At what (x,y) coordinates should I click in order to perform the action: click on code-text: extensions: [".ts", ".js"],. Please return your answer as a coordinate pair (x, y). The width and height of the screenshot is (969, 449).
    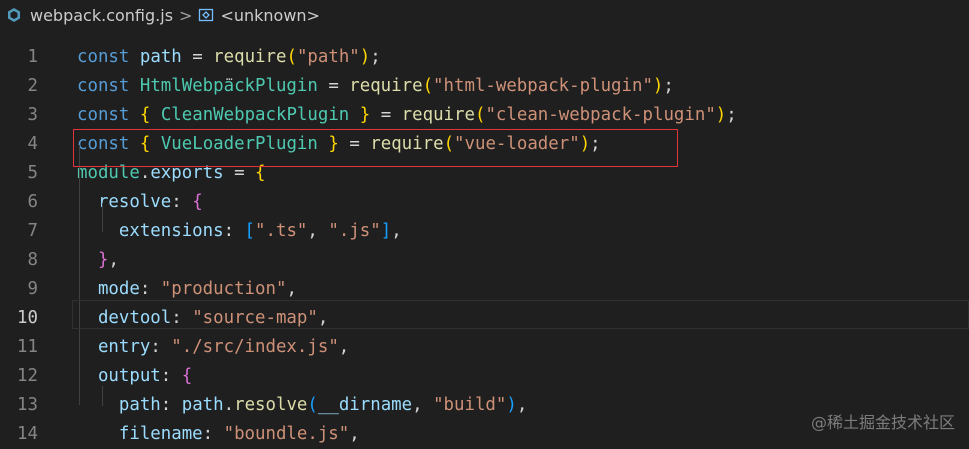
    Looking at the image, I should click on (239, 231).